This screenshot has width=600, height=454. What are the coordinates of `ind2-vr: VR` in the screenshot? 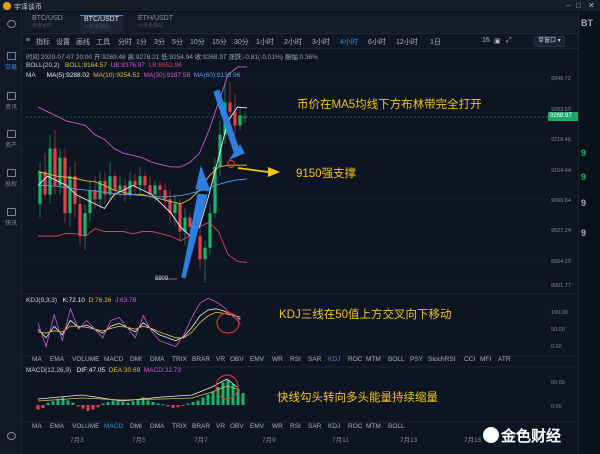 It's located at (220, 426).